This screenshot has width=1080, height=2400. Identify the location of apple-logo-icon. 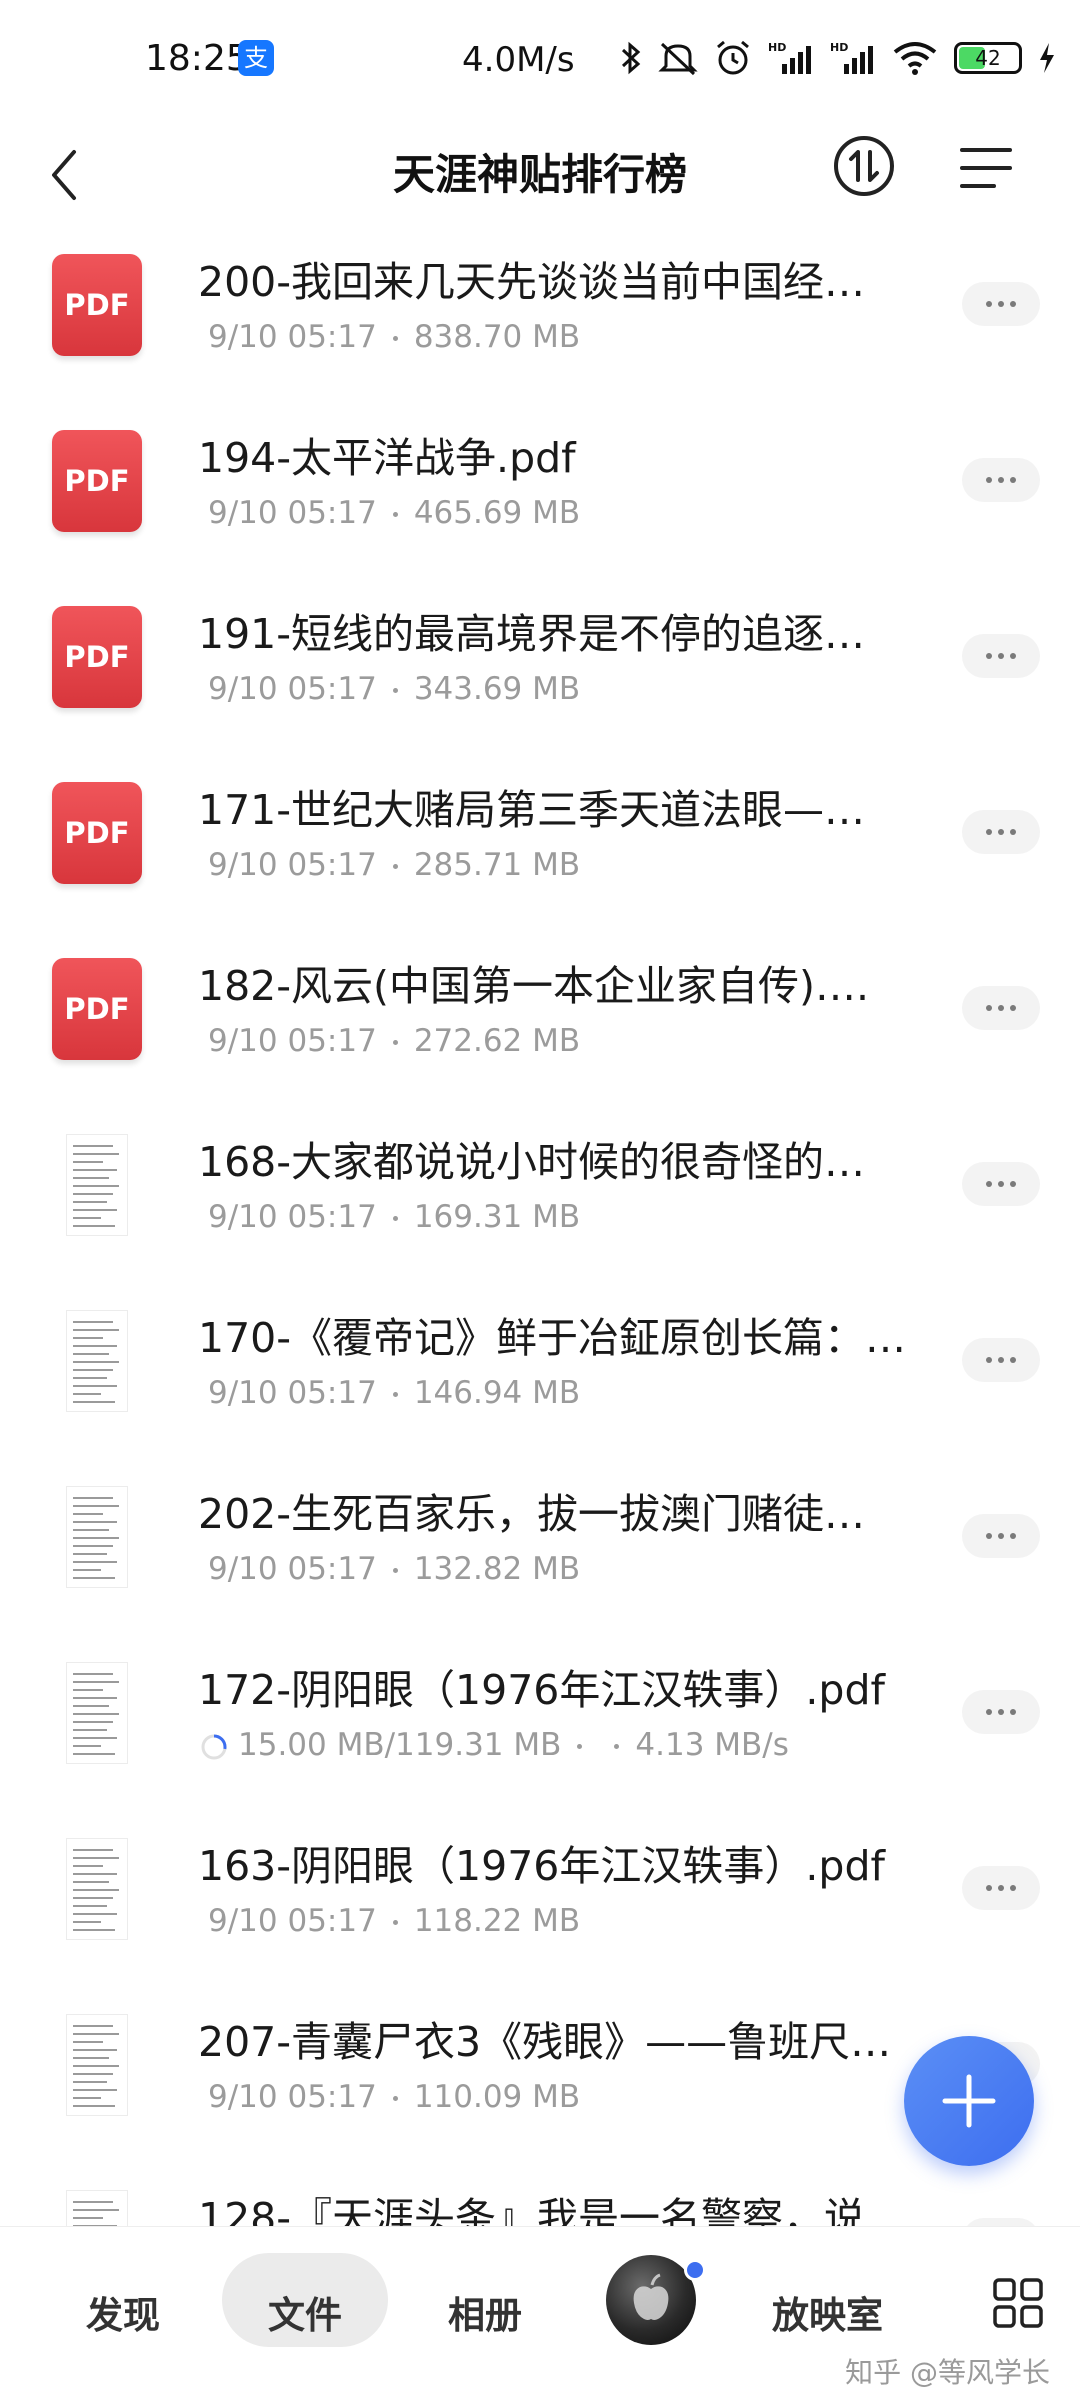
(651, 2296).